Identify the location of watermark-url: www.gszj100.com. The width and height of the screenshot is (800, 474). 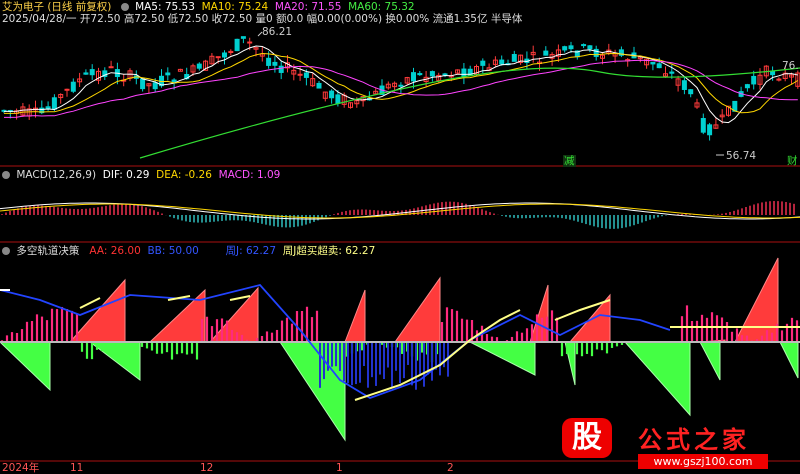
(703, 461).